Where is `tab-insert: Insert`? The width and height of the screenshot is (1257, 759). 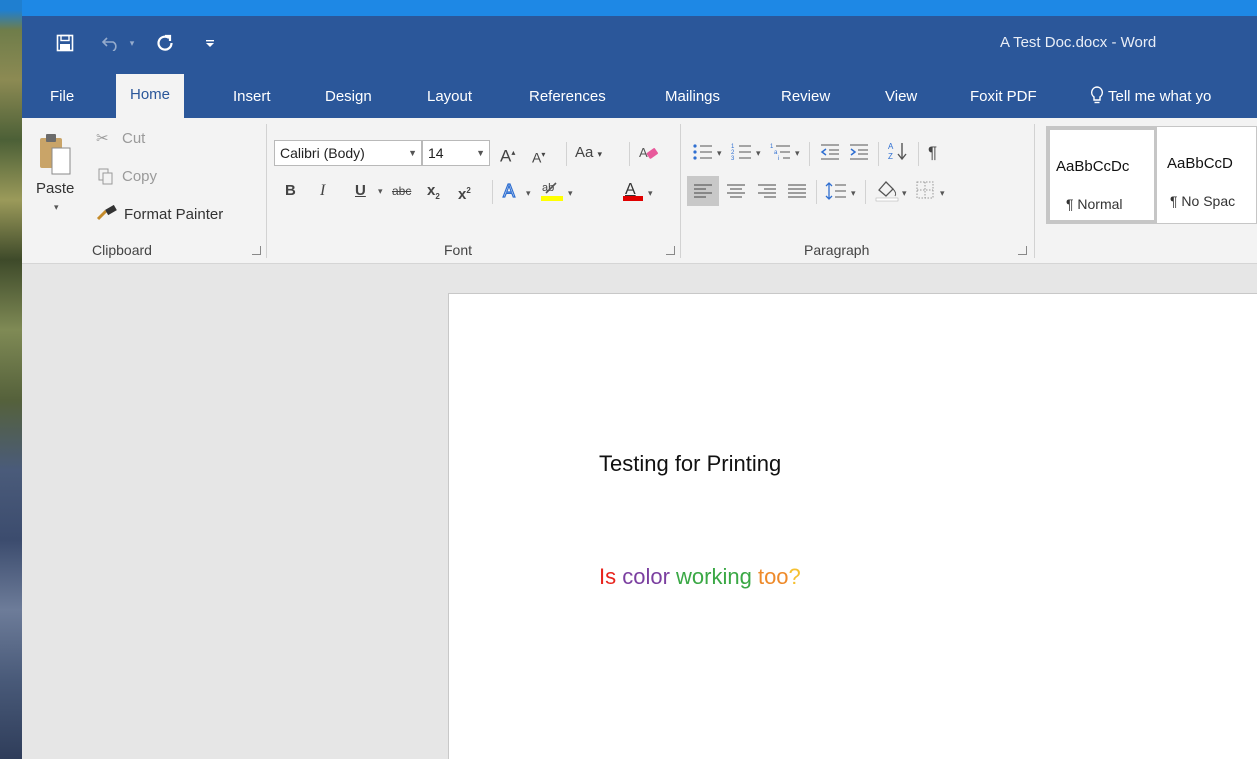 tab-insert: Insert is located at coordinates (252, 100).